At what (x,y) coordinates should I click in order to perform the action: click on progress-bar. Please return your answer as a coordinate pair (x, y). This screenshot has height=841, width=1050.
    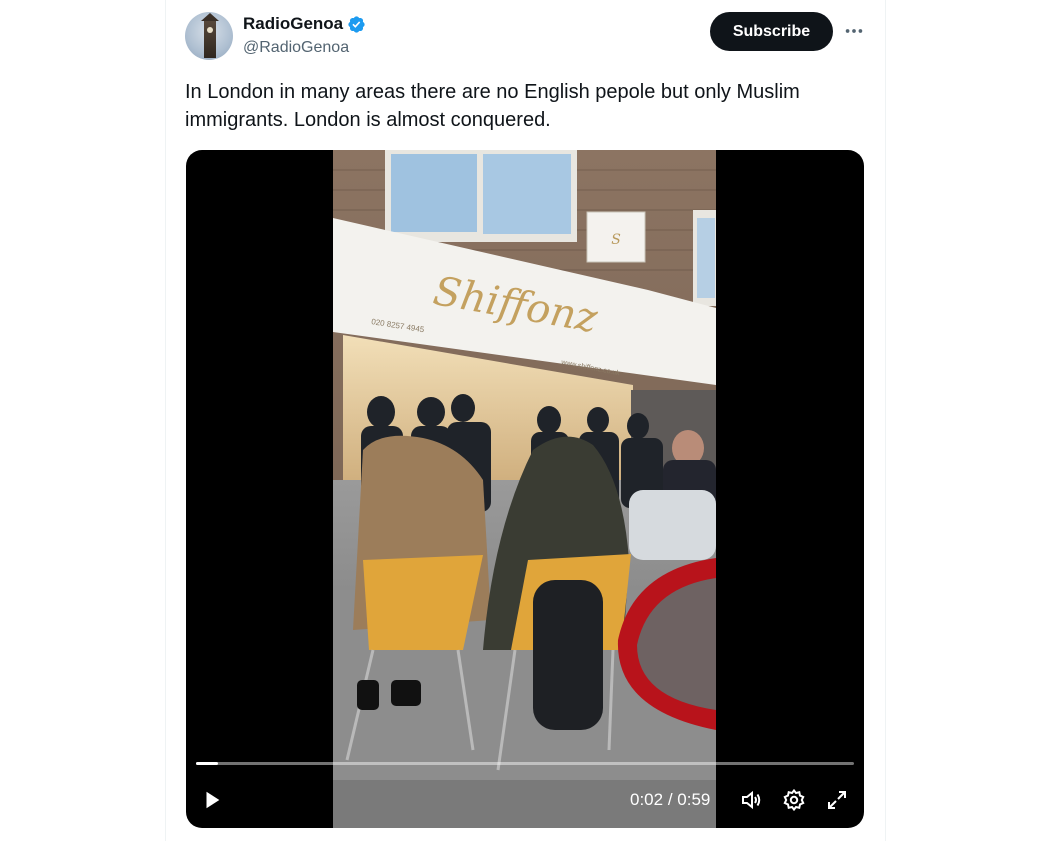
    Looking at the image, I should click on (525, 763).